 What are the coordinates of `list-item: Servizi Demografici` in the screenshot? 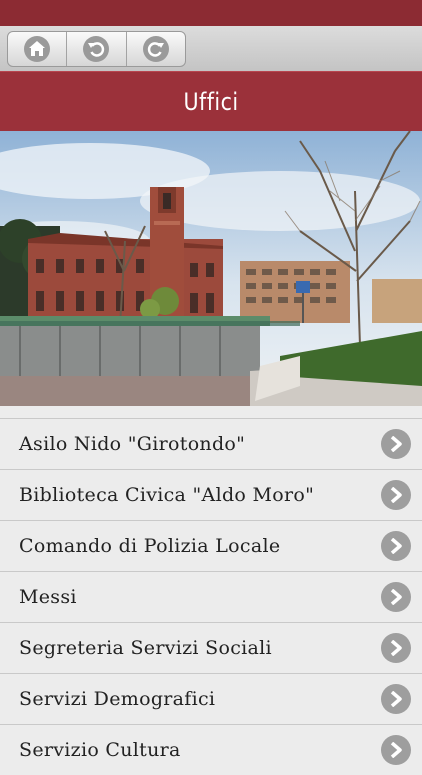 It's located at (211, 698).